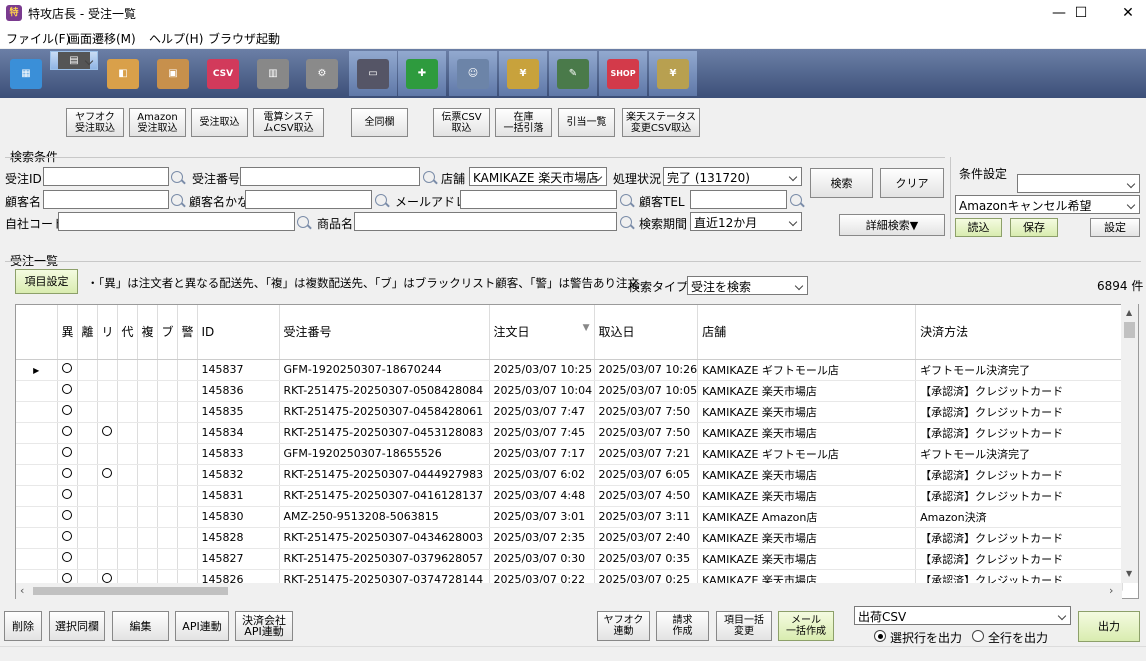 The height and width of the screenshot is (661, 1146). What do you see at coordinates (330, 176) in the screenshot?
I see `order-no-input` at bounding box center [330, 176].